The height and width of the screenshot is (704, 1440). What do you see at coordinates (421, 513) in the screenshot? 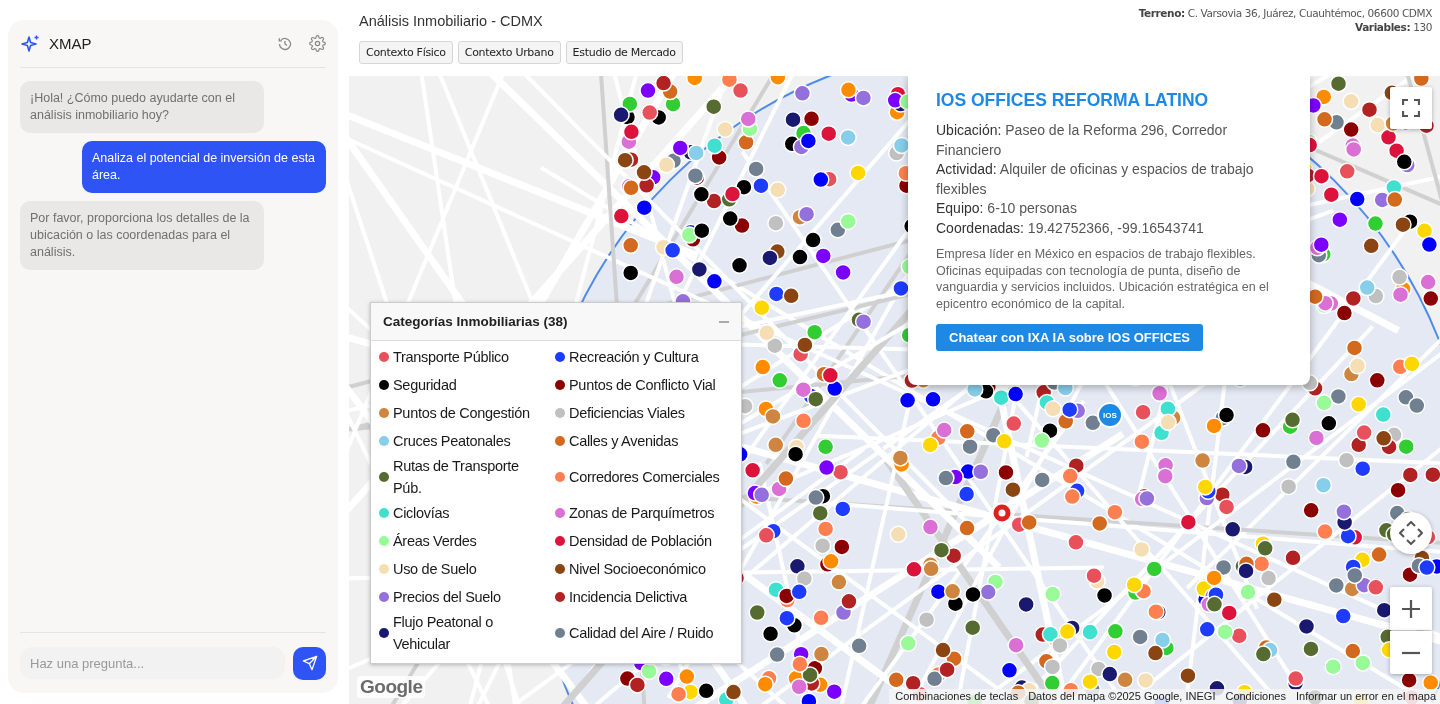
I see `legend-label: Ciclovías` at bounding box center [421, 513].